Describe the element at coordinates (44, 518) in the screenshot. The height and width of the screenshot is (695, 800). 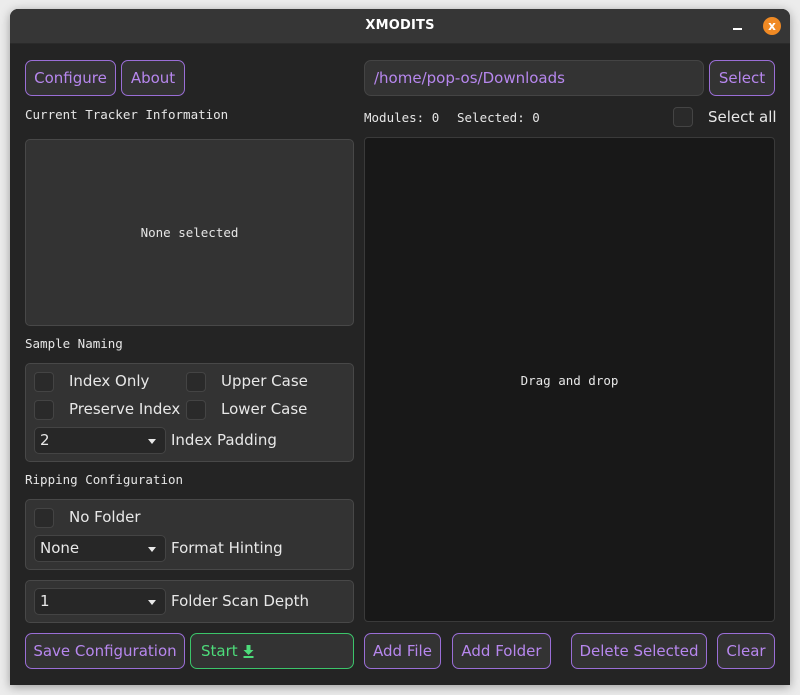
I see `no-folder-checkbox` at that location.